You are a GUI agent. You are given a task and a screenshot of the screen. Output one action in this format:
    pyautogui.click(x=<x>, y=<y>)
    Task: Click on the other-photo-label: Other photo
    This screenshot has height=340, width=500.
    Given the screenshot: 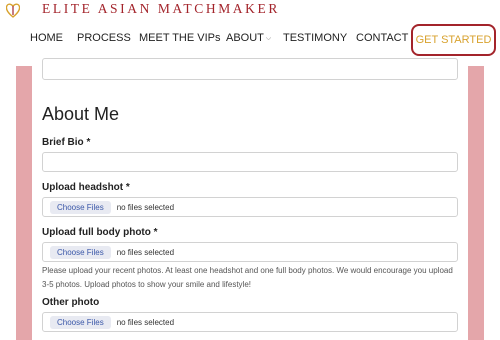 What is the action you would take?
    pyautogui.click(x=71, y=302)
    